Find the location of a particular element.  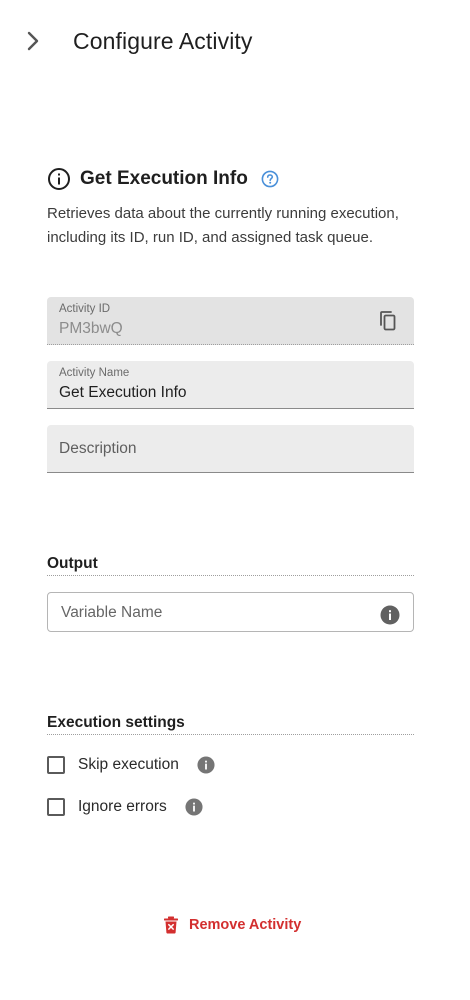

skip-info-button is located at coordinates (206, 765).